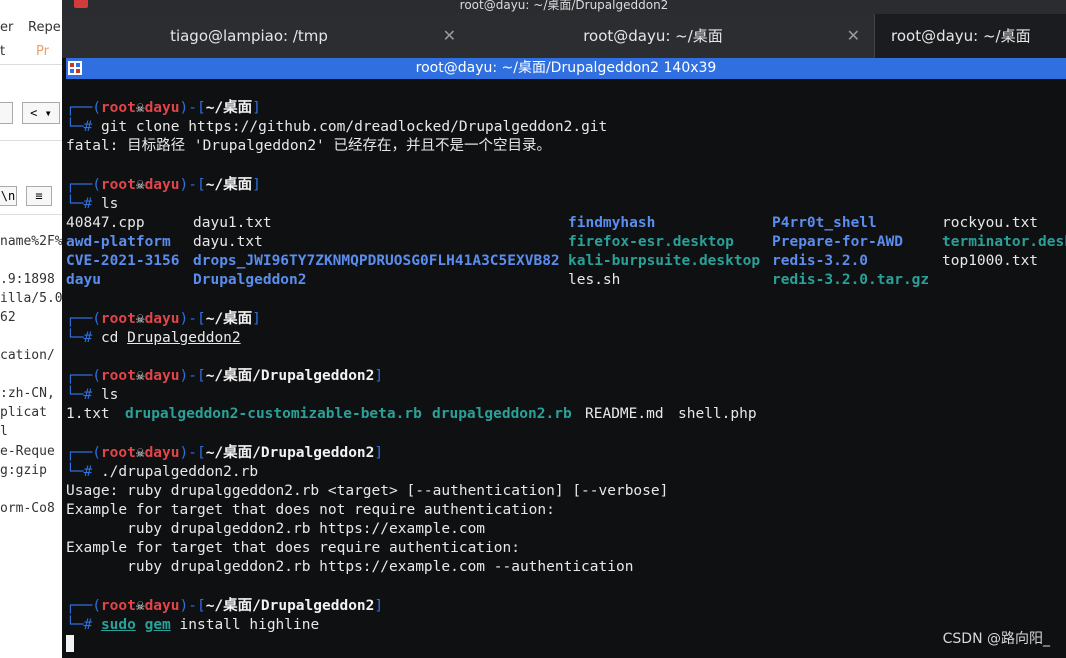 This screenshot has width=1066, height=658. What do you see at coordinates (27, 279) in the screenshot?
I see `request-line: .9:1898` at bounding box center [27, 279].